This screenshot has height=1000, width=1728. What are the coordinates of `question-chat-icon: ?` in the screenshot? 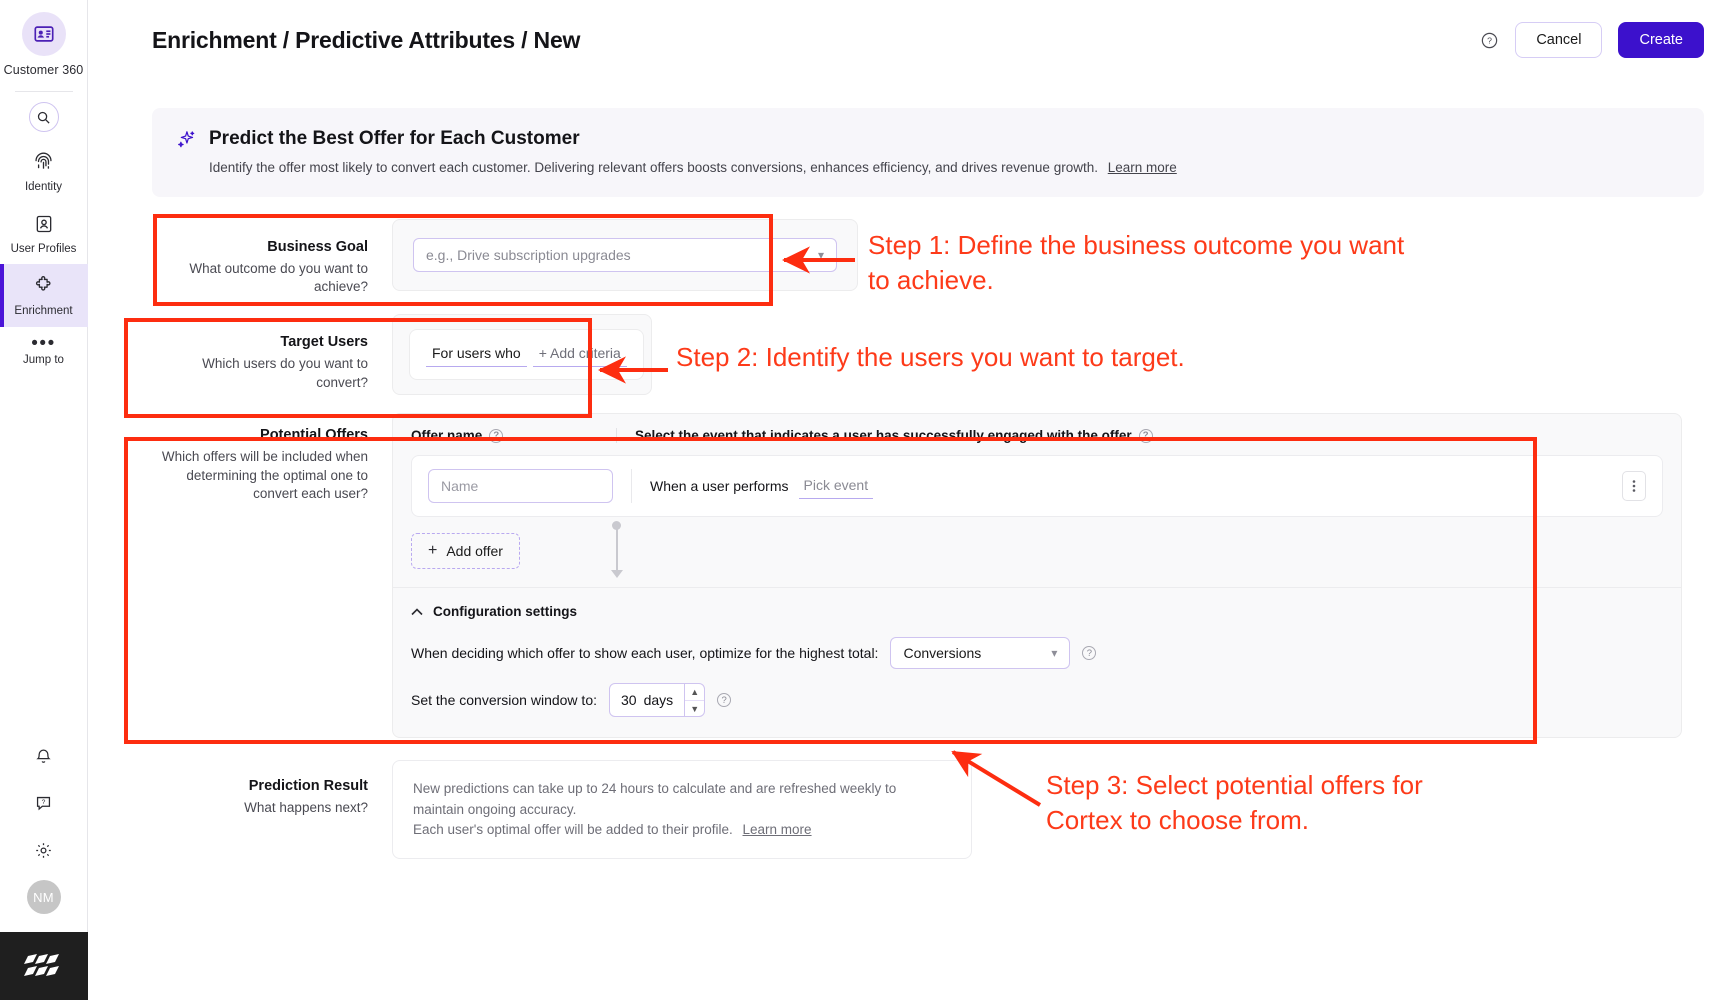 It's located at (44, 803).